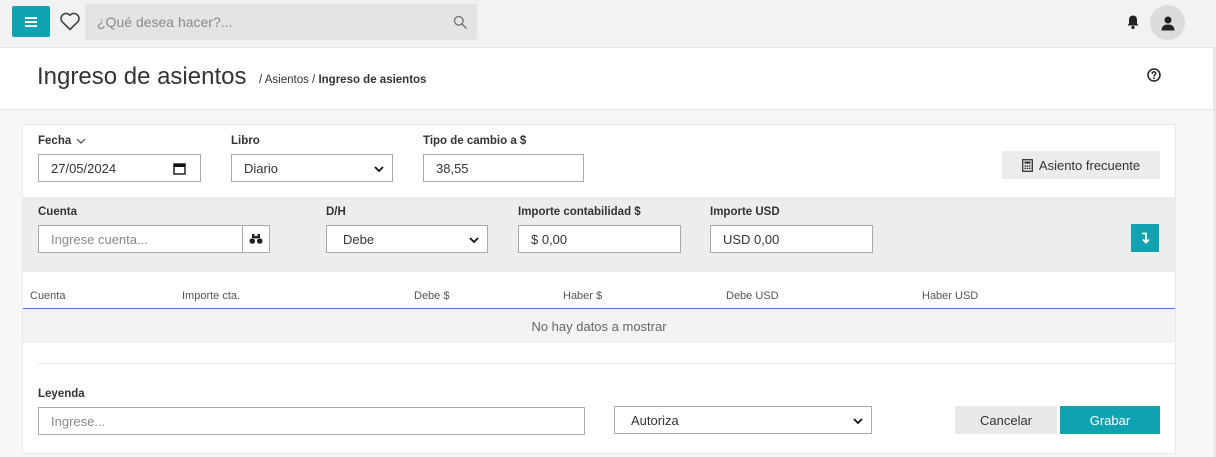 This screenshot has width=1216, height=457. Describe the element at coordinates (751, 239) in the screenshot. I see `importe-usd-value: USD 0,00` at that location.